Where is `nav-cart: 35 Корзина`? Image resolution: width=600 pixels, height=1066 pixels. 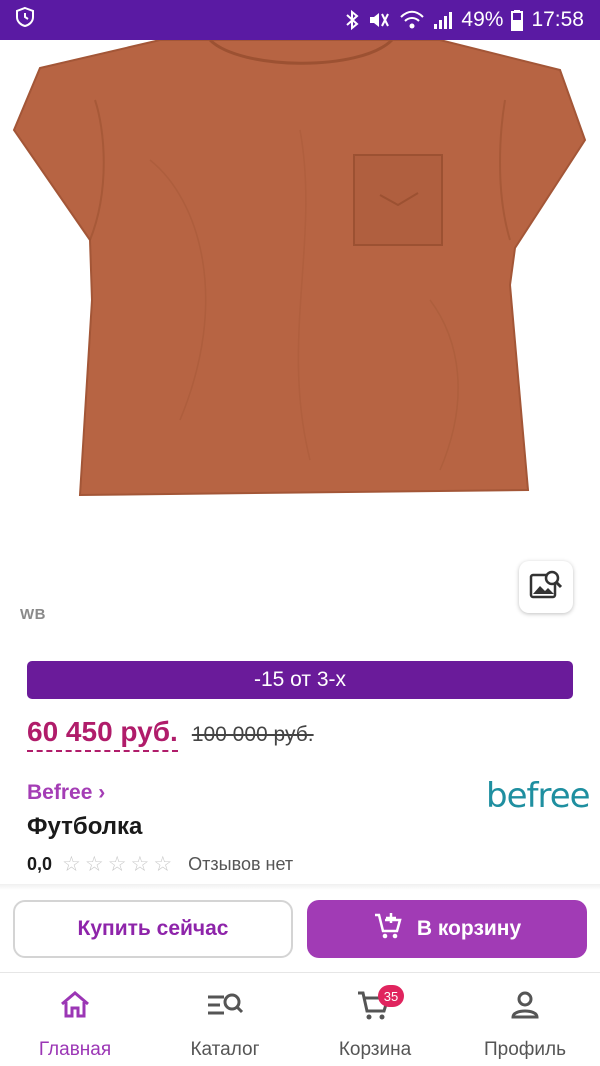 nav-cart: 35 Корзина is located at coordinates (375, 1017).